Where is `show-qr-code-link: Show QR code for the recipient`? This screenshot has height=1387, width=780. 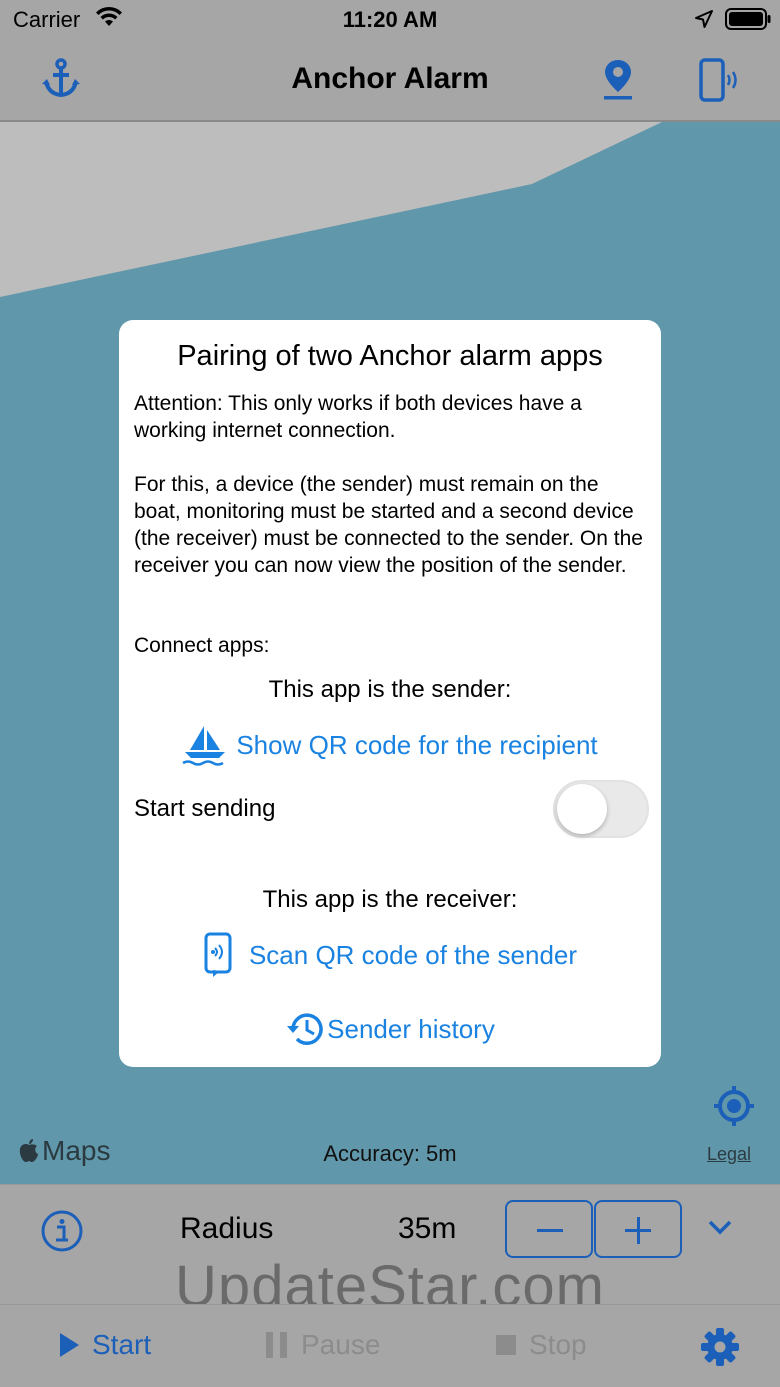
show-qr-code-link: Show QR code for the recipient is located at coordinates (390, 745).